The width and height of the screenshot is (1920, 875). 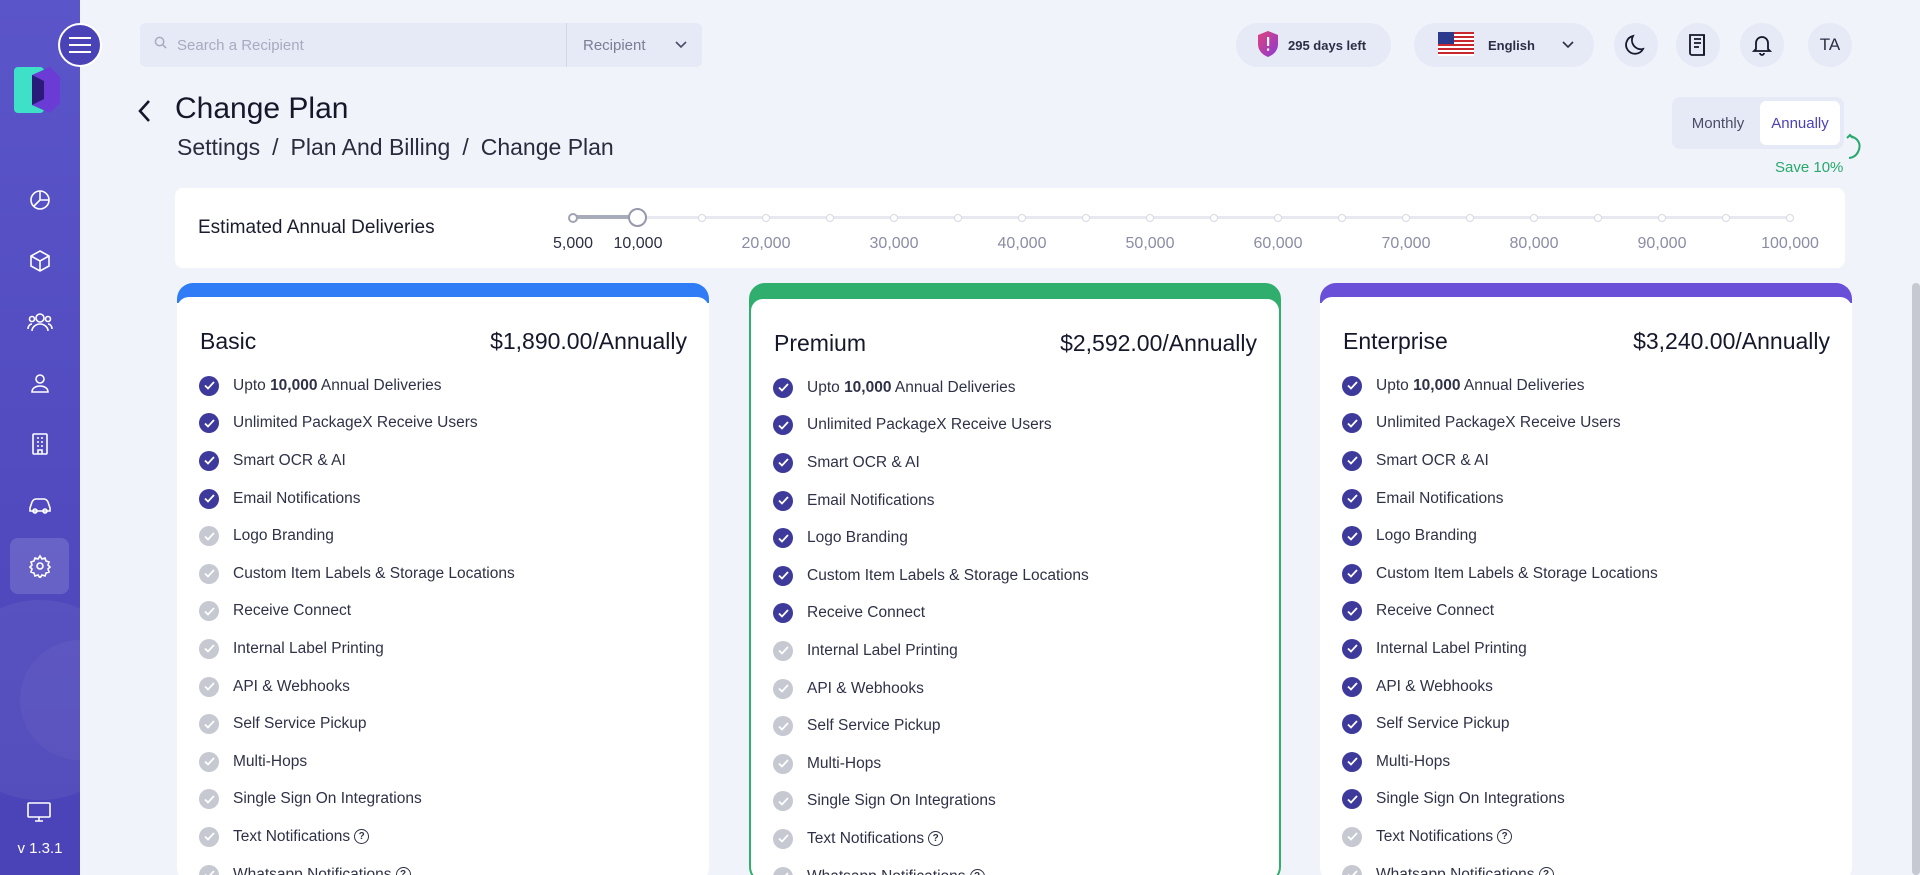 What do you see at coordinates (39, 383) in the screenshot?
I see `sidebar-item-profile` at bounding box center [39, 383].